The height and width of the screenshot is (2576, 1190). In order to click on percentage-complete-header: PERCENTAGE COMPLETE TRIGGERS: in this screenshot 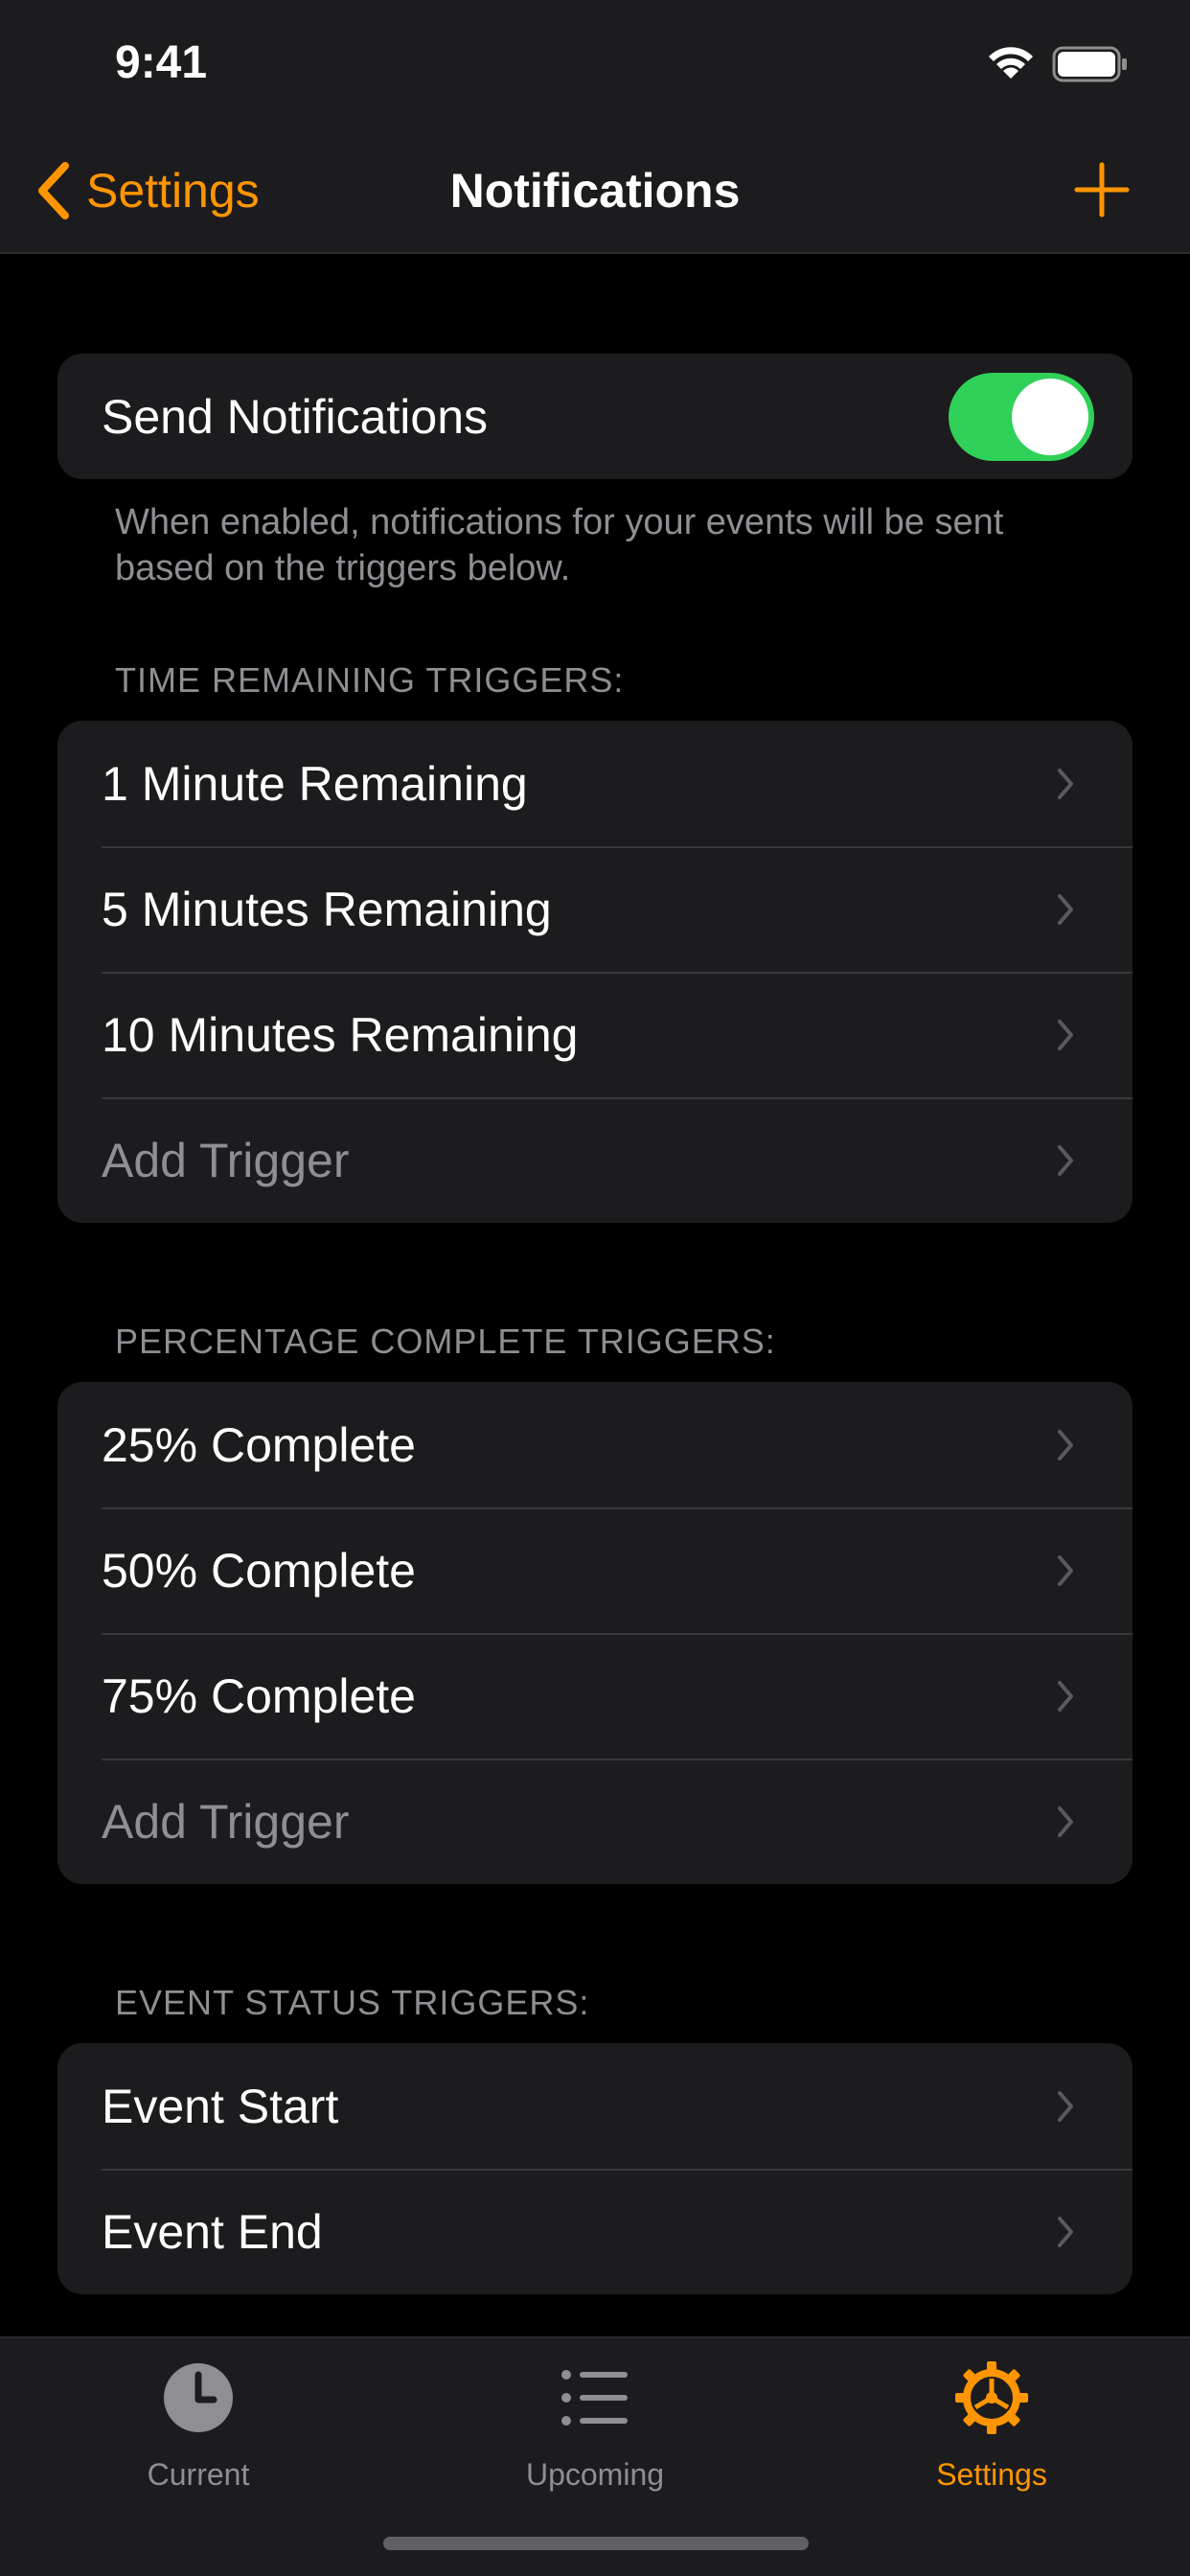, I will do `click(445, 1341)`.